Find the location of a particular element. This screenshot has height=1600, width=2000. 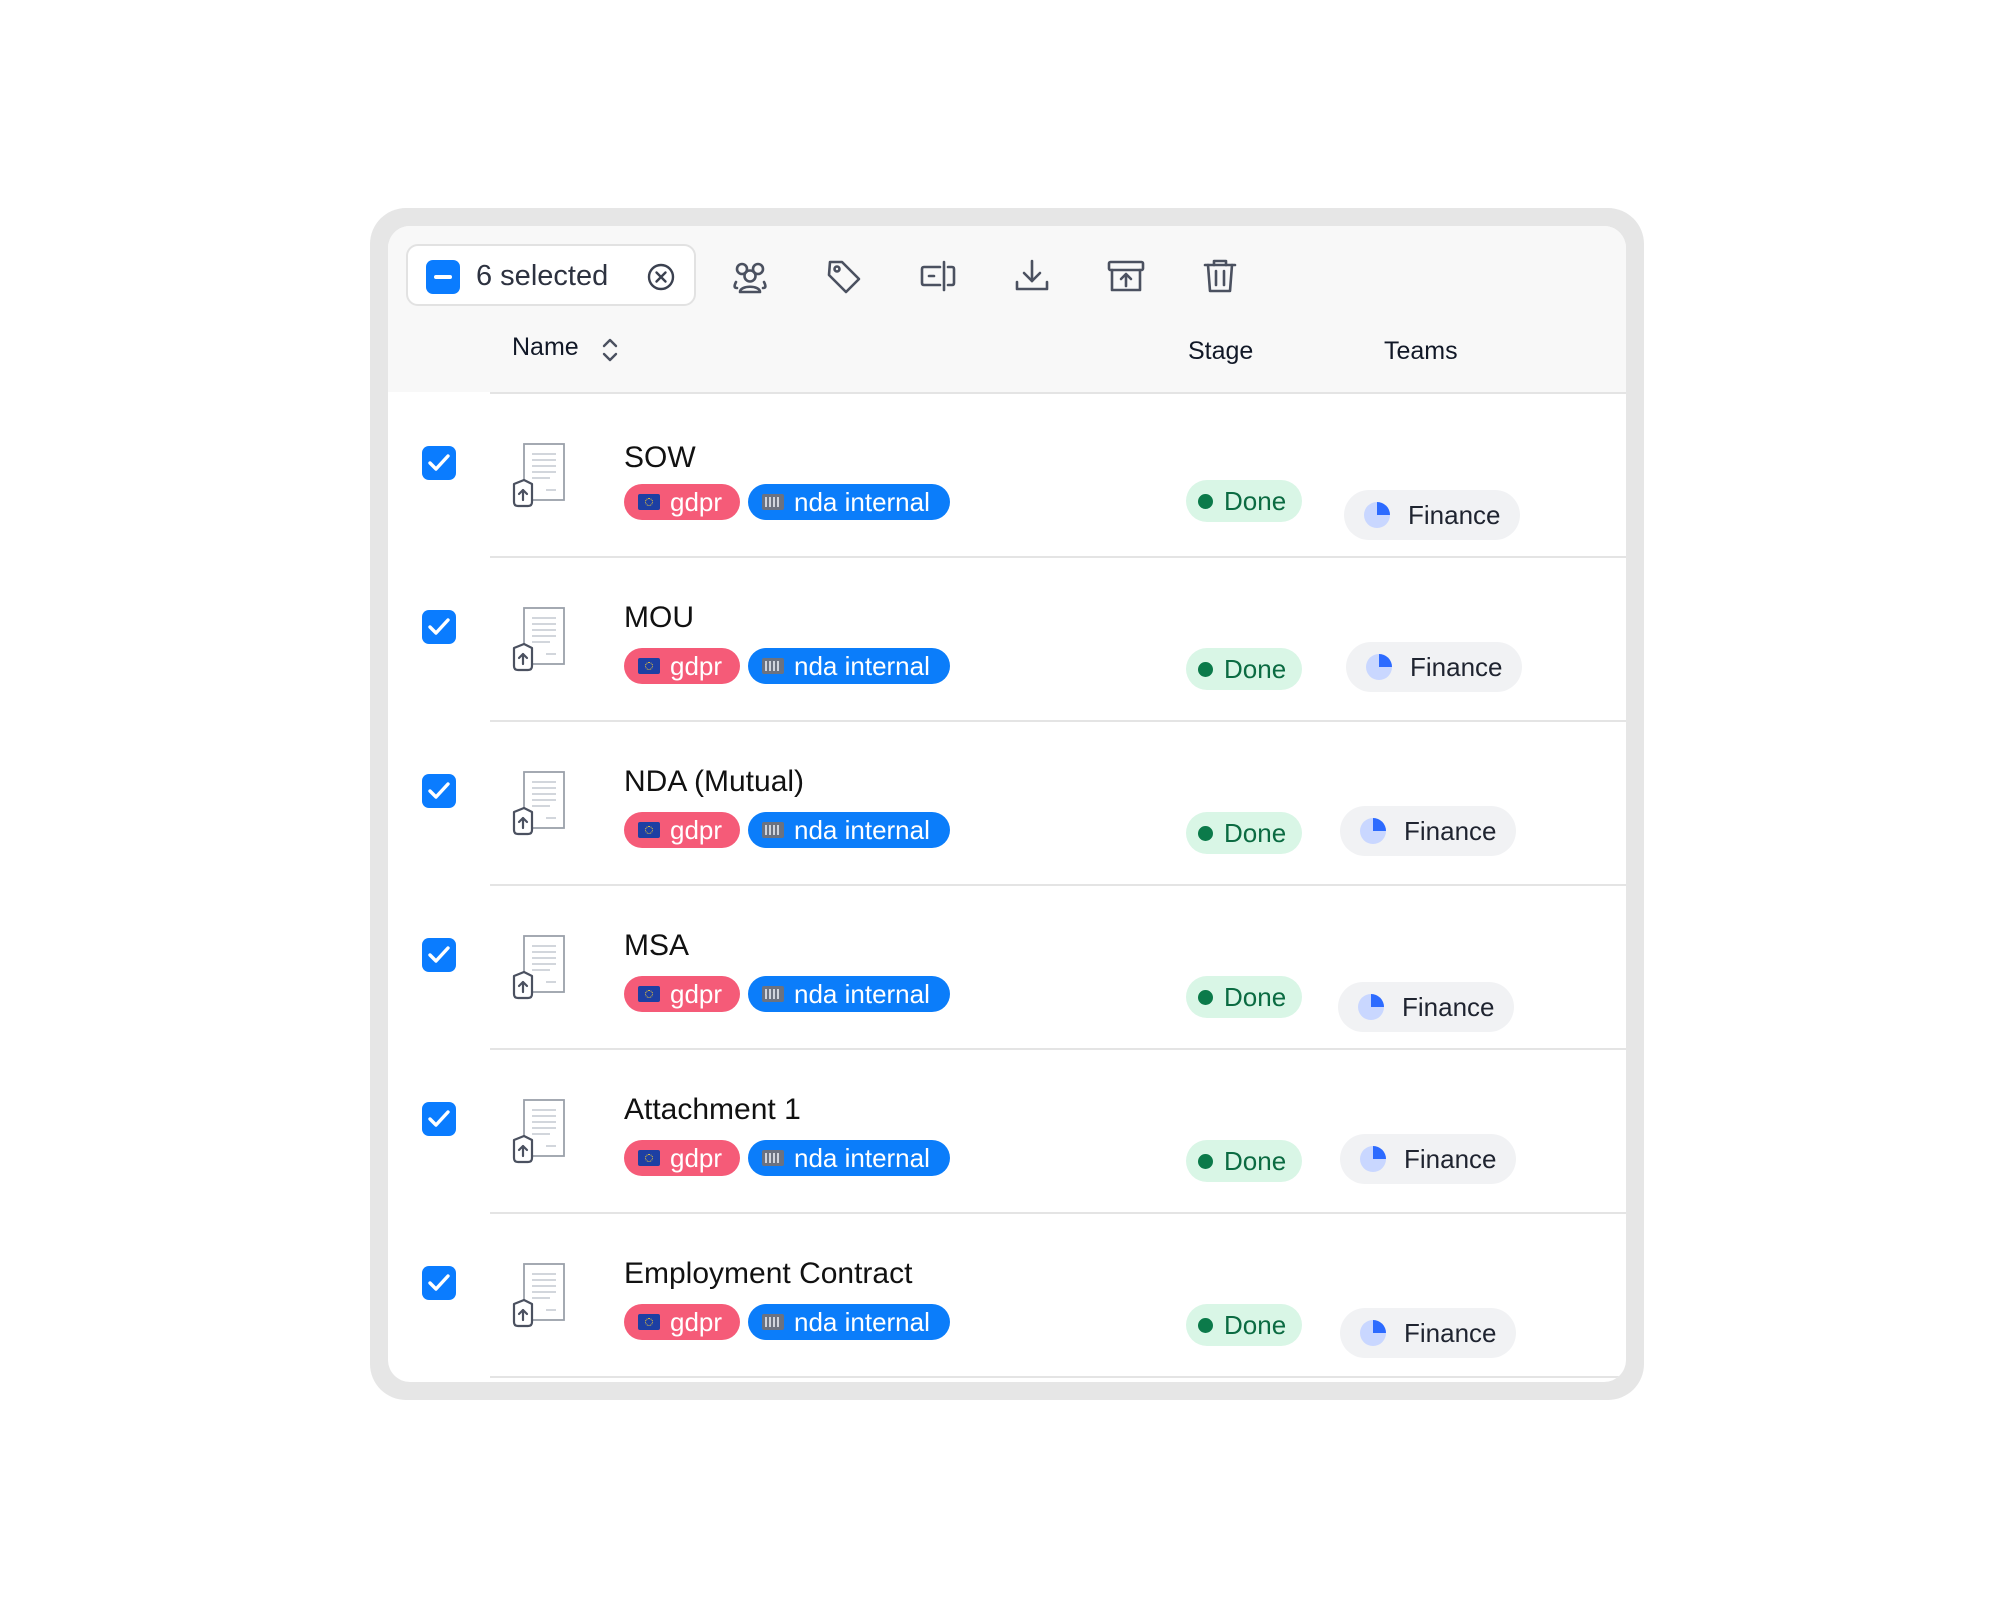

table-row: MOU gdpr nda internal Done Finance is located at coordinates (1007, 640).